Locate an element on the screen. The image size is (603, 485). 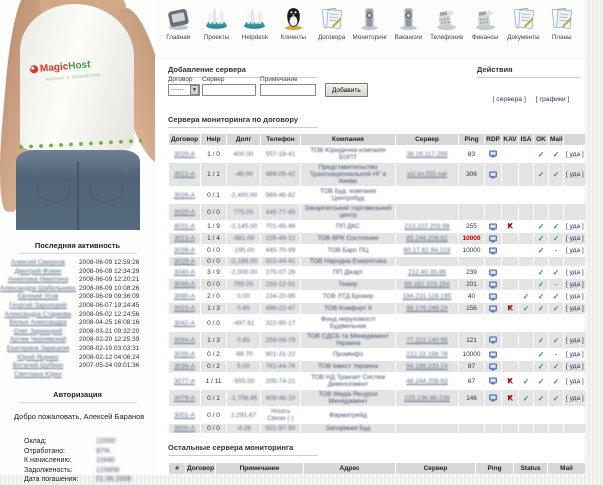
server-link: 96.176.249.24 is located at coordinates (427, 308).